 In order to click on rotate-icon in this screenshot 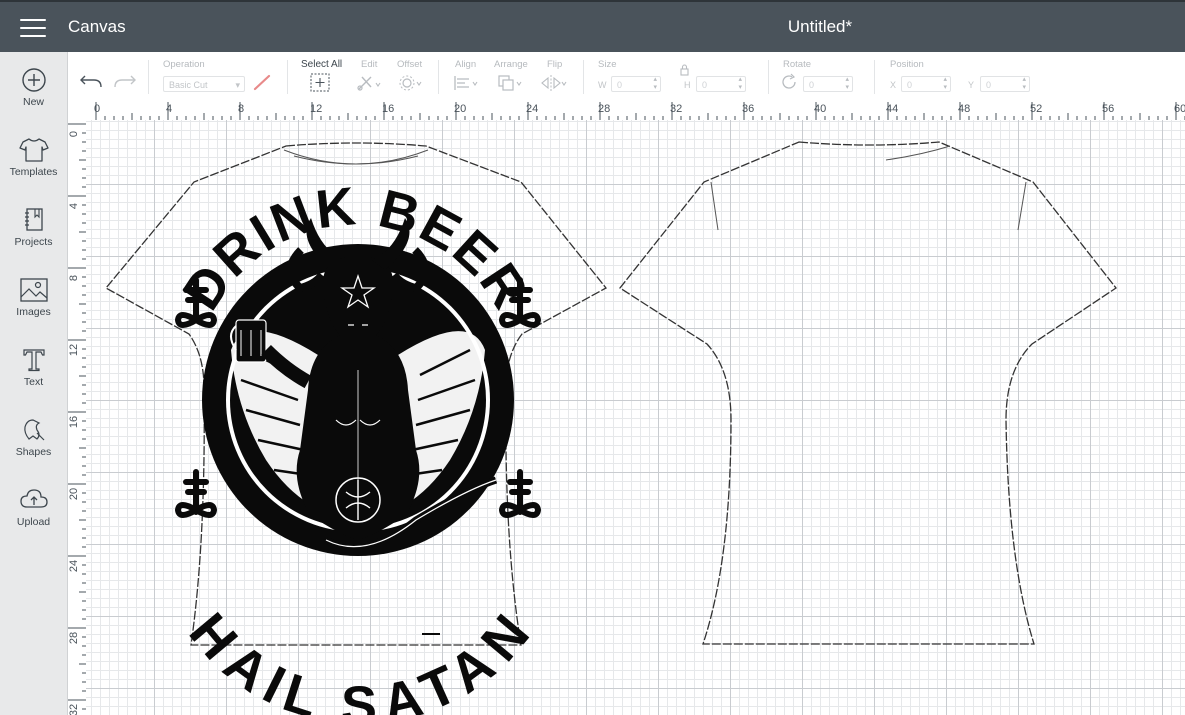, I will do `click(789, 81)`.